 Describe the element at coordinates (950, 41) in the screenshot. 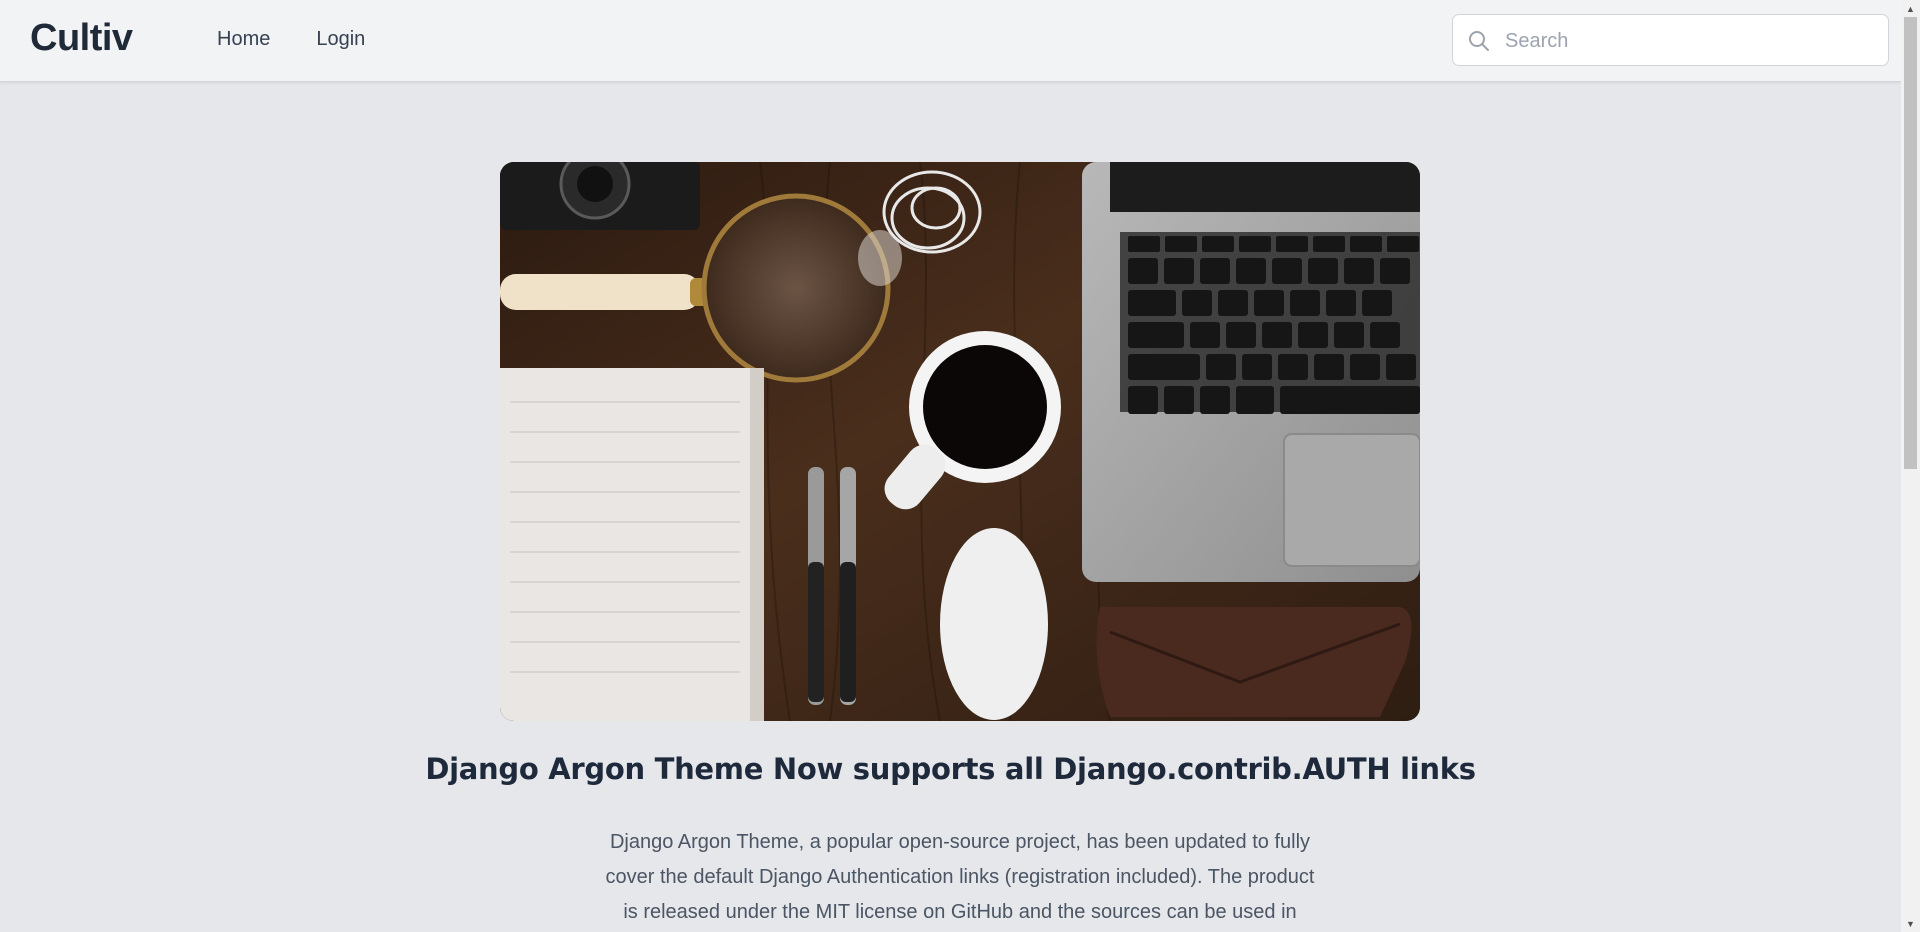

I see `top-navbar: Cultiv Home Login` at that location.